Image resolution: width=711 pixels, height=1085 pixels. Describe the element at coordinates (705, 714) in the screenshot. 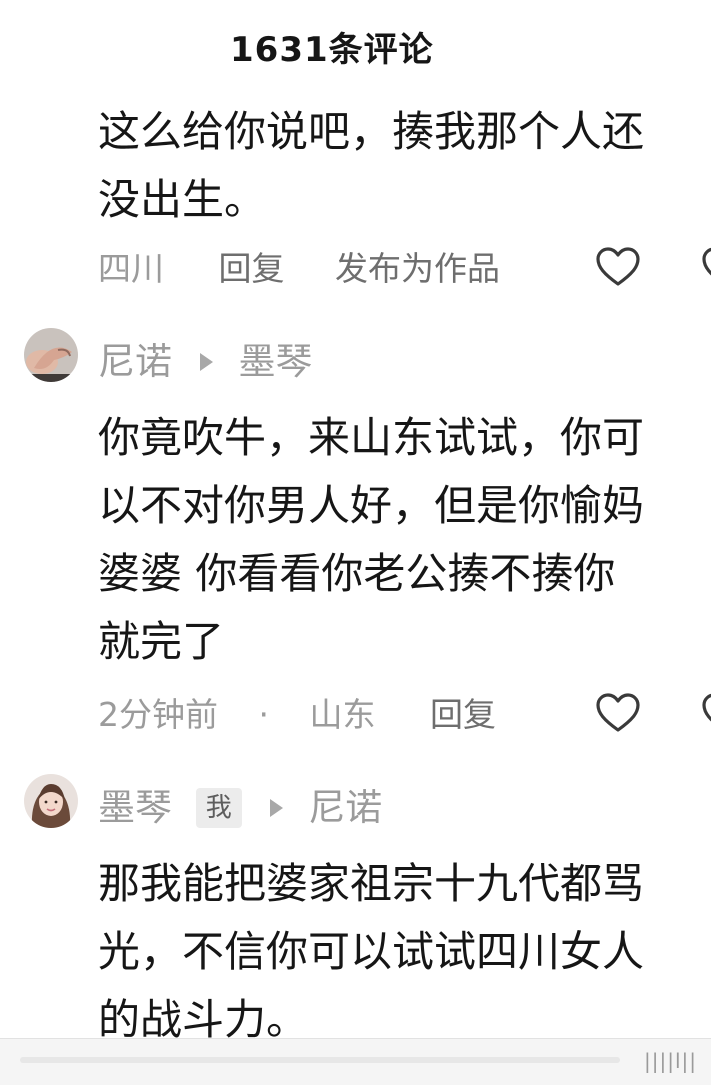

I see `comment-2-dislike-icon` at that location.